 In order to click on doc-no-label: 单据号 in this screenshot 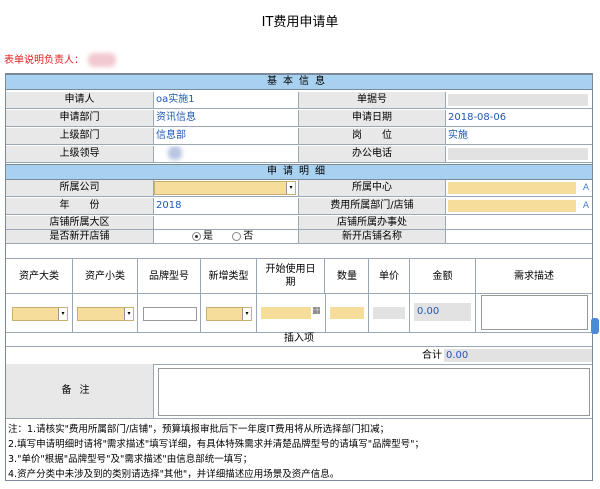, I will do `click(372, 100)`.